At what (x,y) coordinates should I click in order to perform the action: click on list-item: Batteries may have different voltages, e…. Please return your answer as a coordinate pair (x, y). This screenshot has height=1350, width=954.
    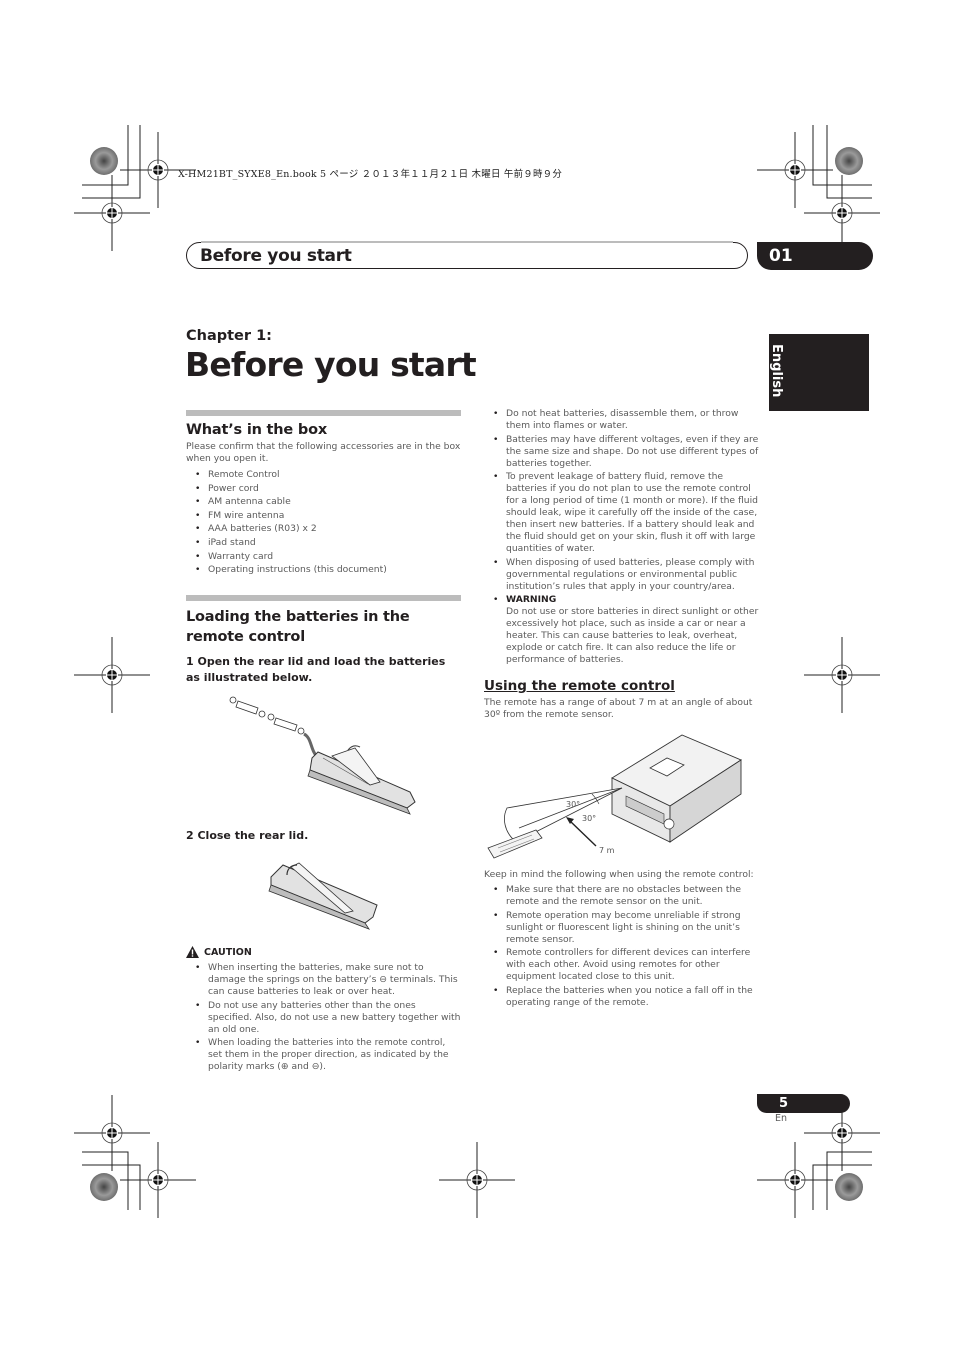
    Looking at the image, I should click on (622, 452).